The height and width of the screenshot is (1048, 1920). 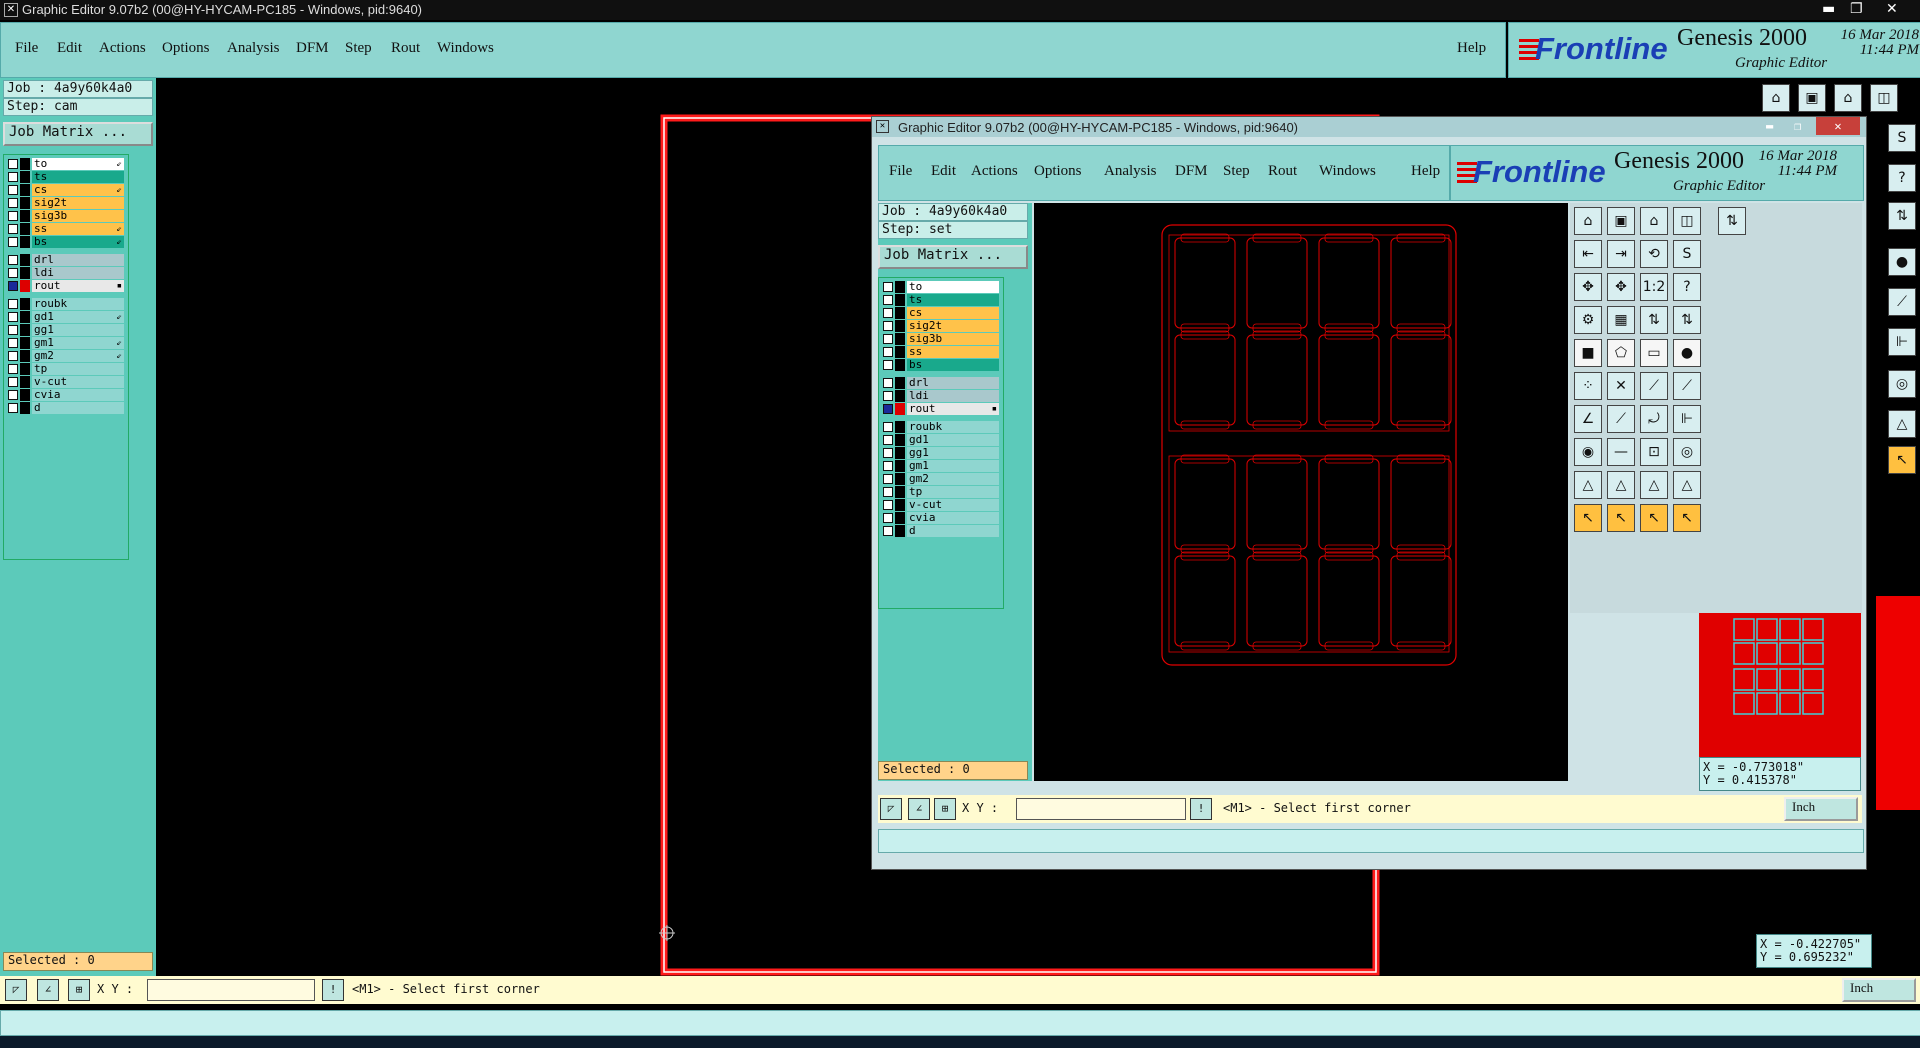 What do you see at coordinates (78, 317) in the screenshot?
I see `layer-name: gd1 ⇙` at bounding box center [78, 317].